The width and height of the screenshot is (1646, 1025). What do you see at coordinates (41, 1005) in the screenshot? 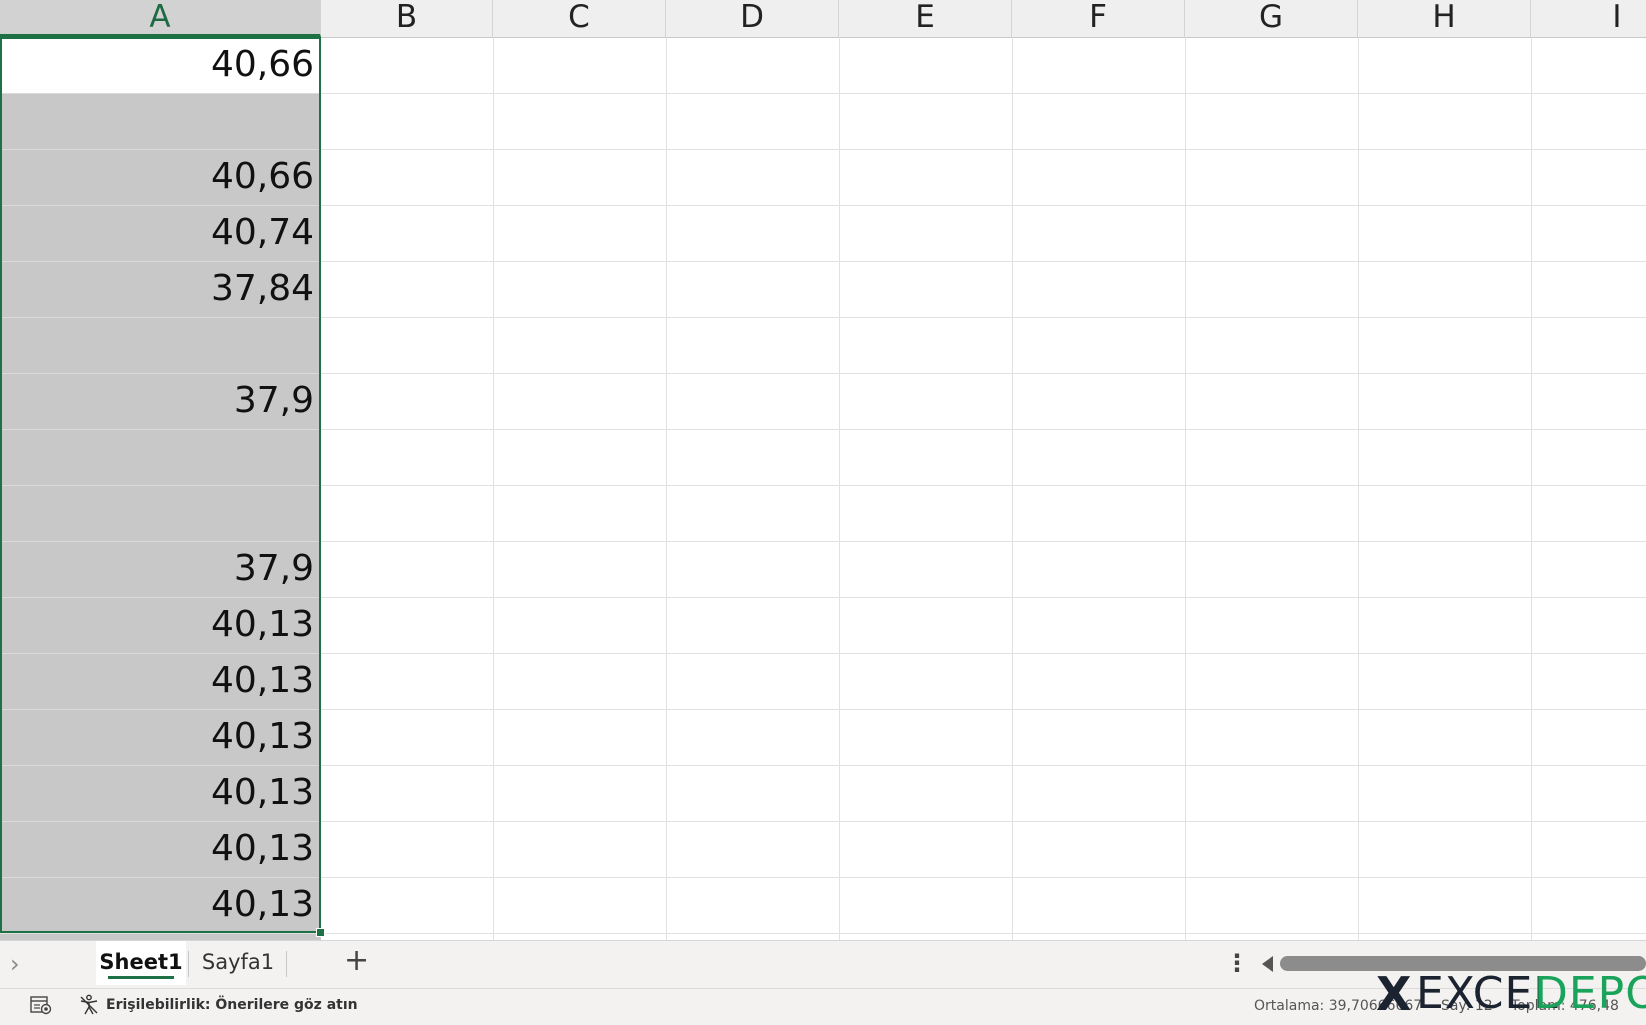
I see `macro-recording-icon` at bounding box center [41, 1005].